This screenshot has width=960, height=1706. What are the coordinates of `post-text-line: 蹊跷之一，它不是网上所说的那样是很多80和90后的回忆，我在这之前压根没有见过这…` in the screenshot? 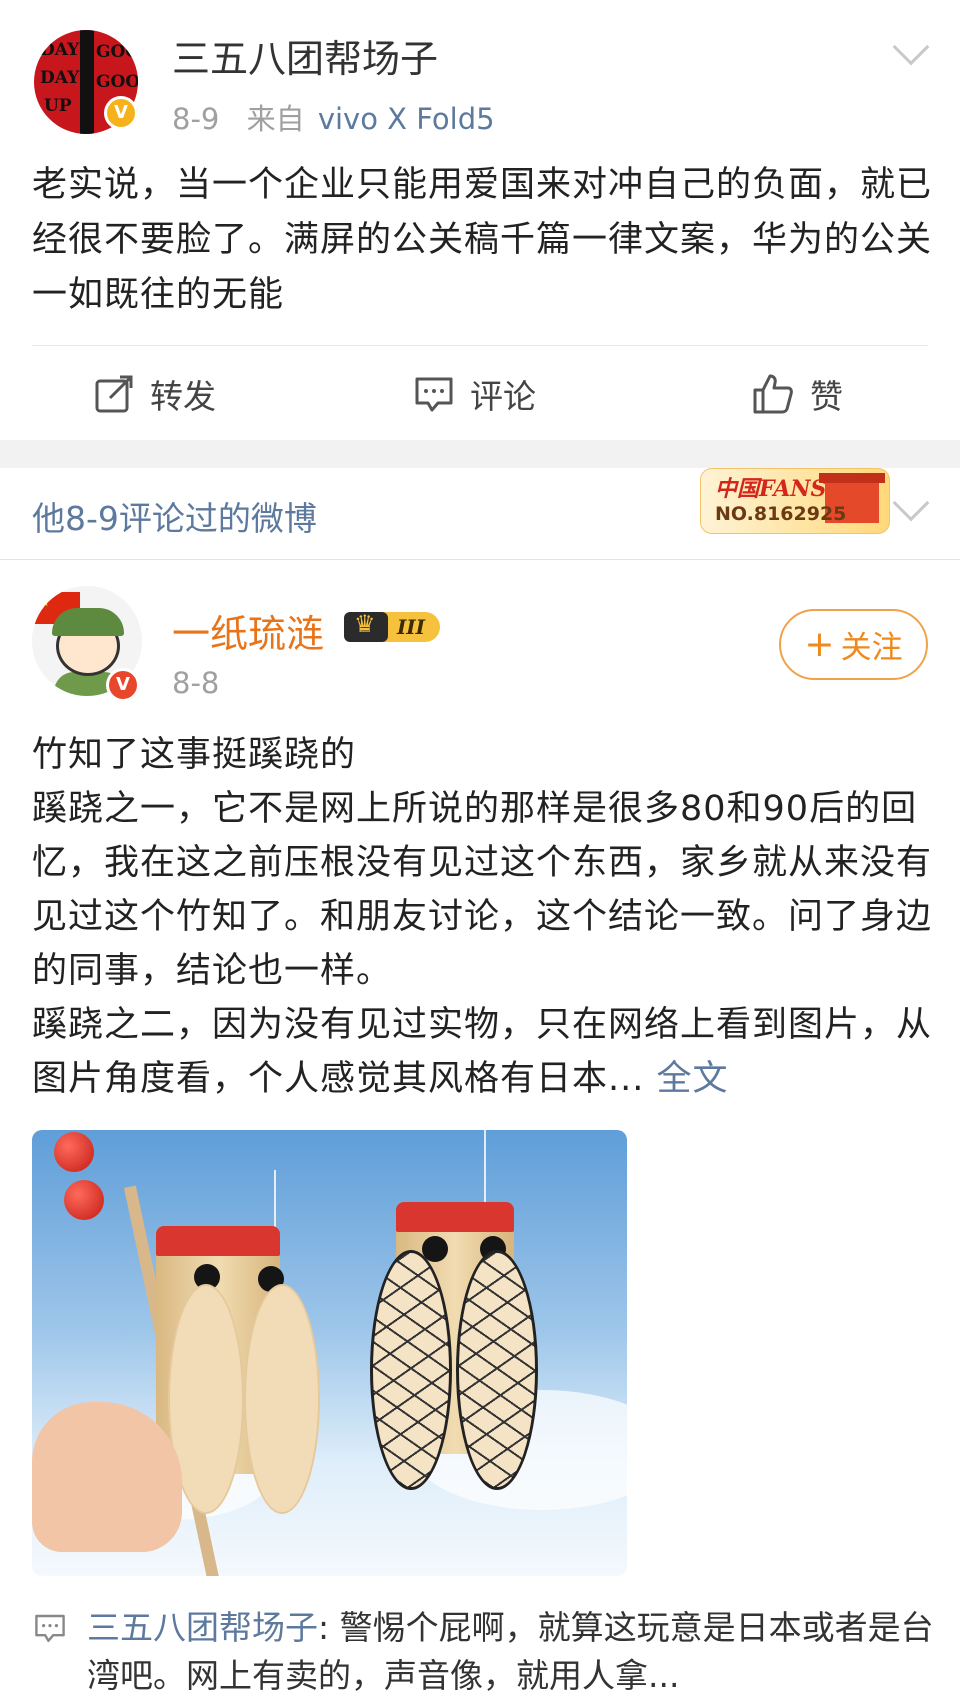 It's located at (482, 890).